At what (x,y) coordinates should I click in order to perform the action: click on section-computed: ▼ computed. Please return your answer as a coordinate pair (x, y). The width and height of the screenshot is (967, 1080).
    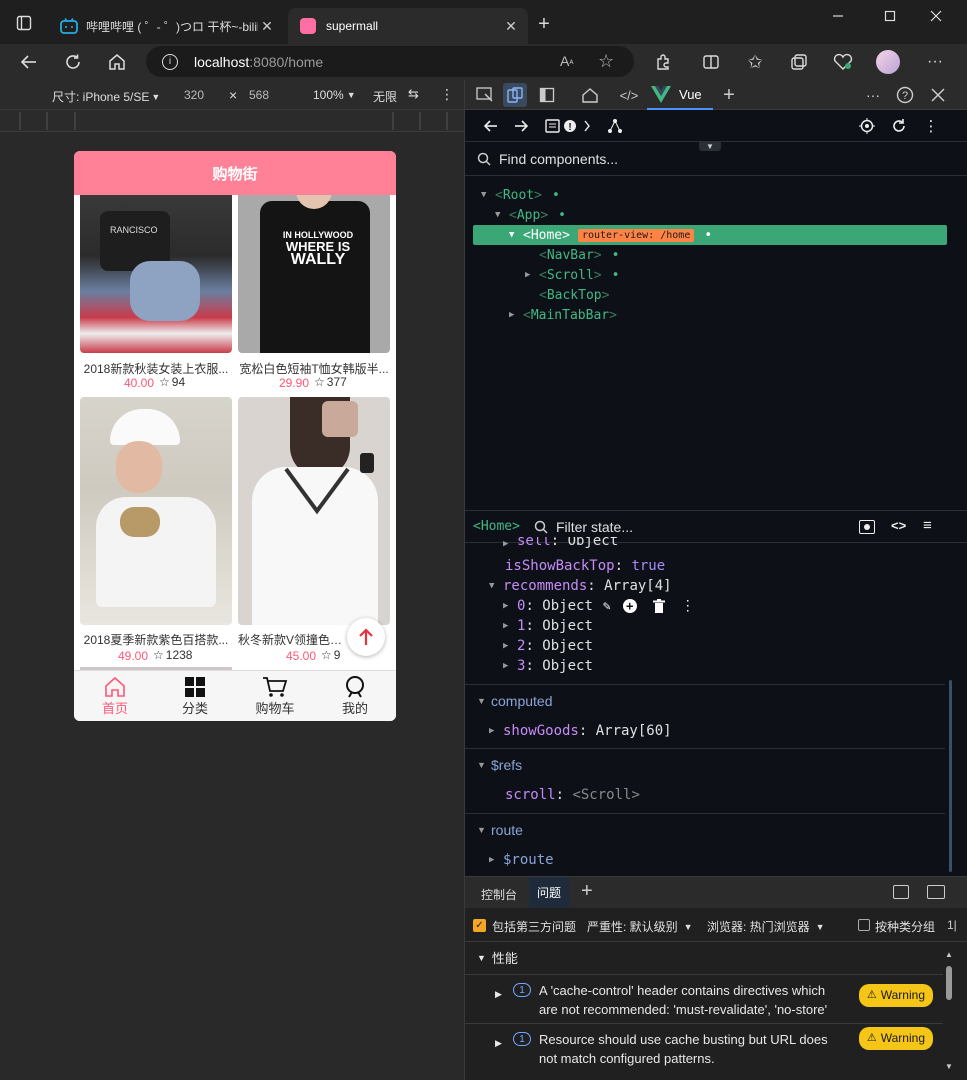
    Looking at the image, I should click on (705, 700).